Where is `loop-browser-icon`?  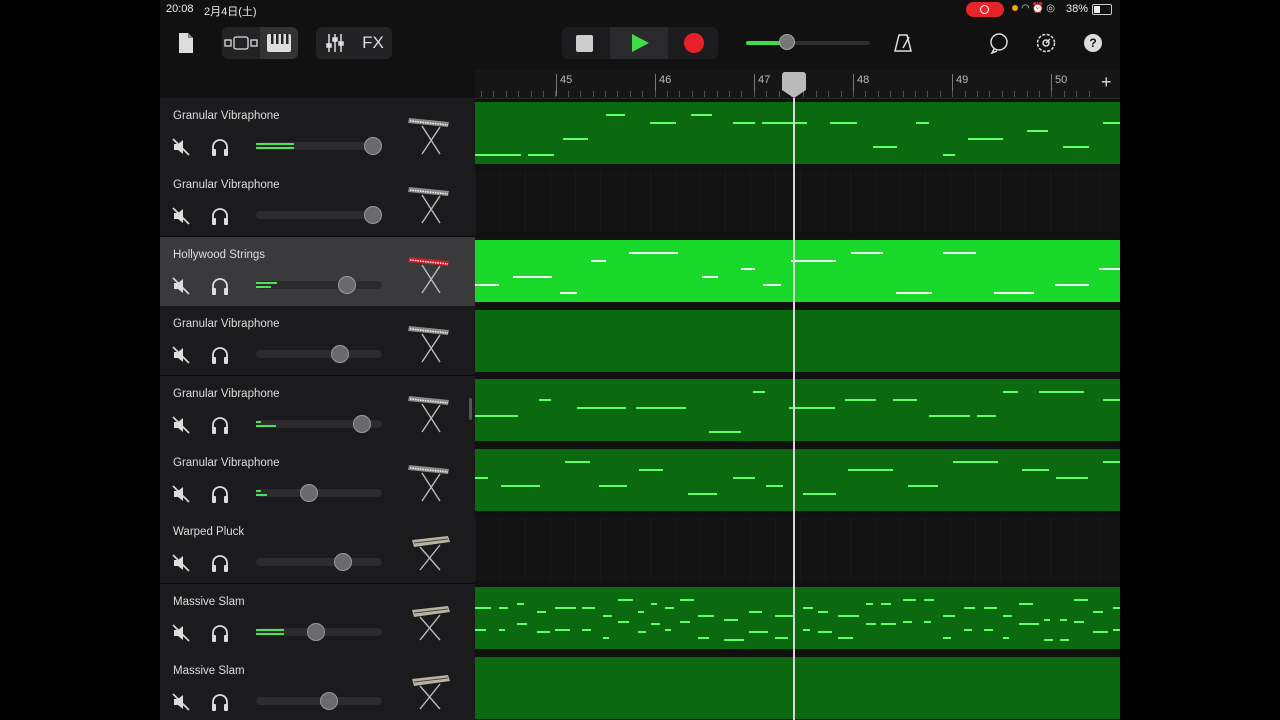 loop-browser-icon is located at coordinates (999, 43).